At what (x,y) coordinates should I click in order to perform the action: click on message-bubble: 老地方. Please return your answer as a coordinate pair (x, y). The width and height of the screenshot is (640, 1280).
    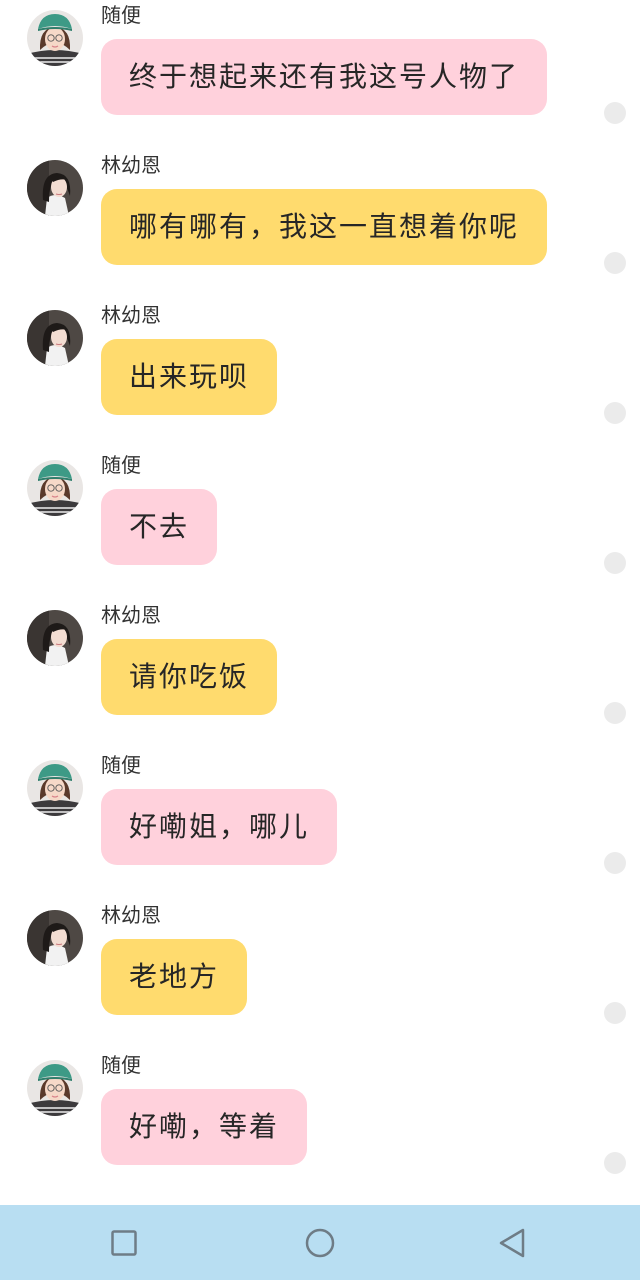
    Looking at the image, I should click on (174, 977).